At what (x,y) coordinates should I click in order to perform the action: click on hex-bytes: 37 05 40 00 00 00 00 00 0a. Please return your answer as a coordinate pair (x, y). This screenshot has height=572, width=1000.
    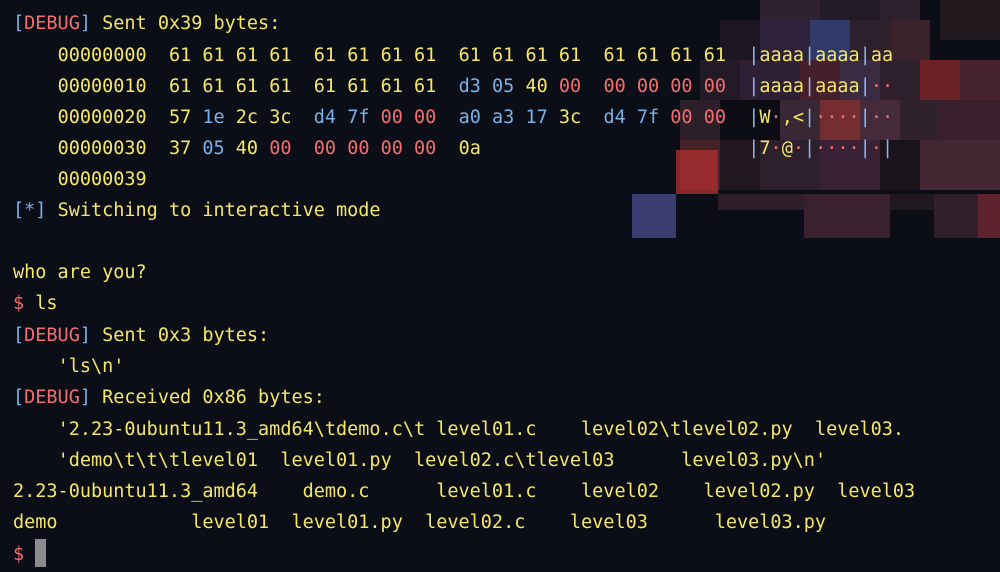
    Looking at the image, I should click on (458, 148).